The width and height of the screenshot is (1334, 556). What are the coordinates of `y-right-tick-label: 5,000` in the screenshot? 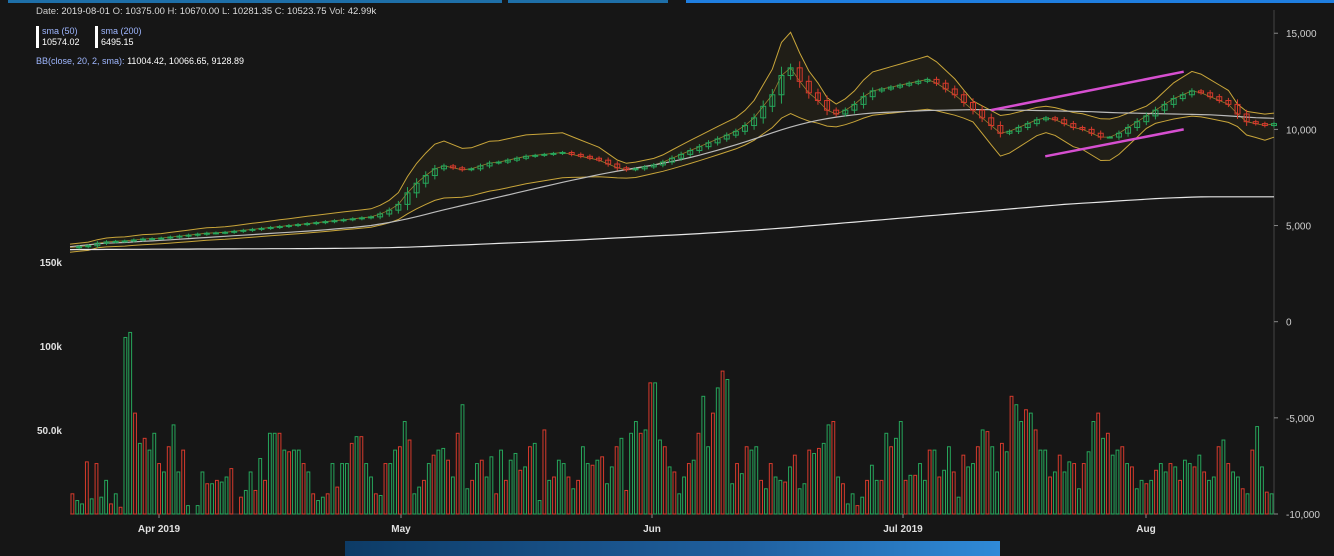 It's located at (1298, 227).